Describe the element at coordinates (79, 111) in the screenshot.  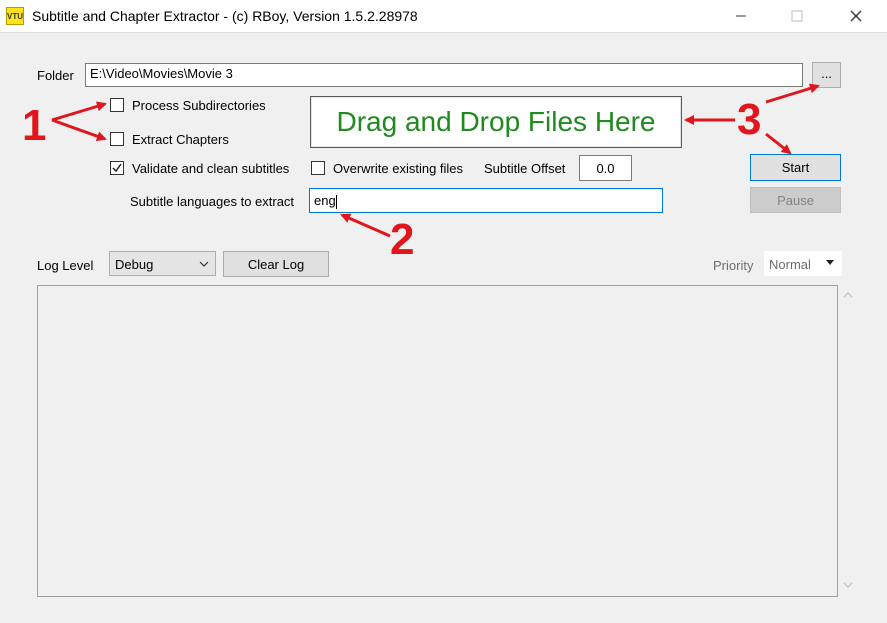
I see `annotation-arrow-1a` at that location.